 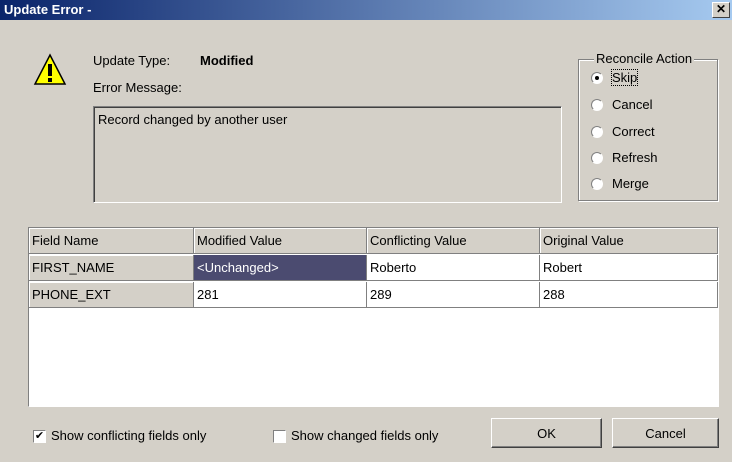 What do you see at coordinates (629, 295) in the screenshot?
I see `cell-original-value: 288` at bounding box center [629, 295].